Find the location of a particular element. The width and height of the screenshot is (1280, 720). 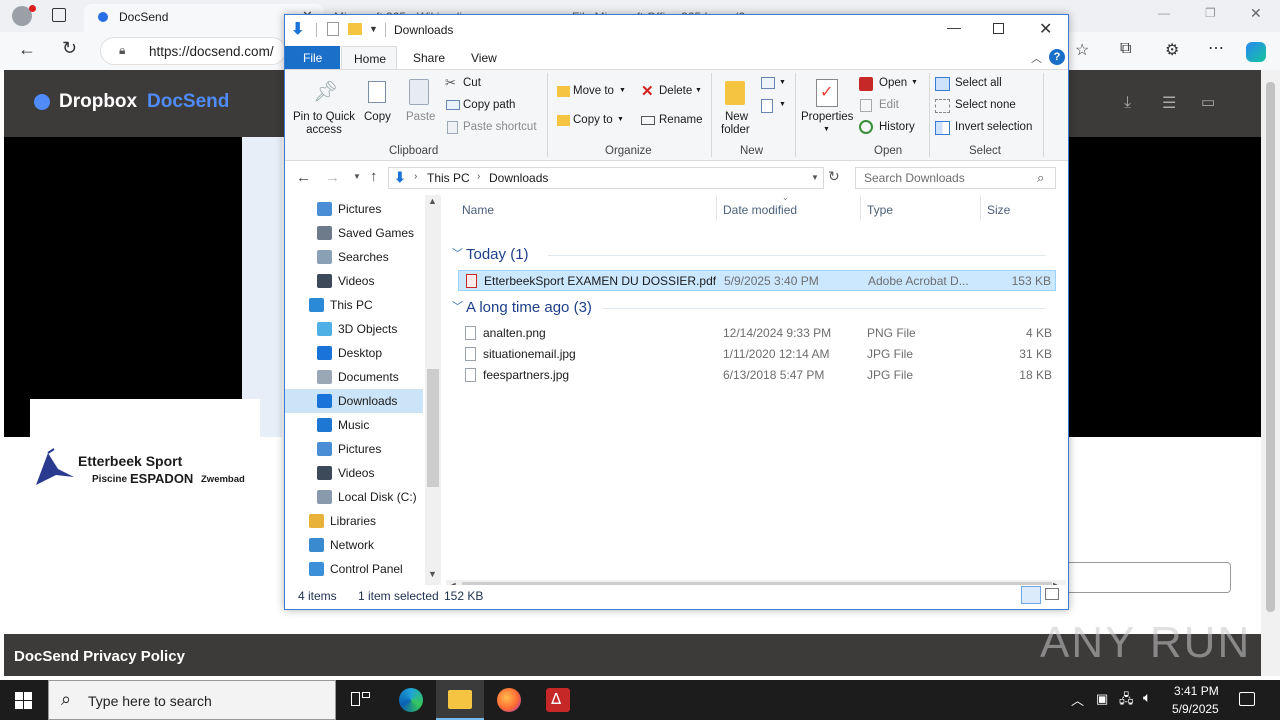

invert-selection-button: Invert selection is located at coordinates (995, 129).